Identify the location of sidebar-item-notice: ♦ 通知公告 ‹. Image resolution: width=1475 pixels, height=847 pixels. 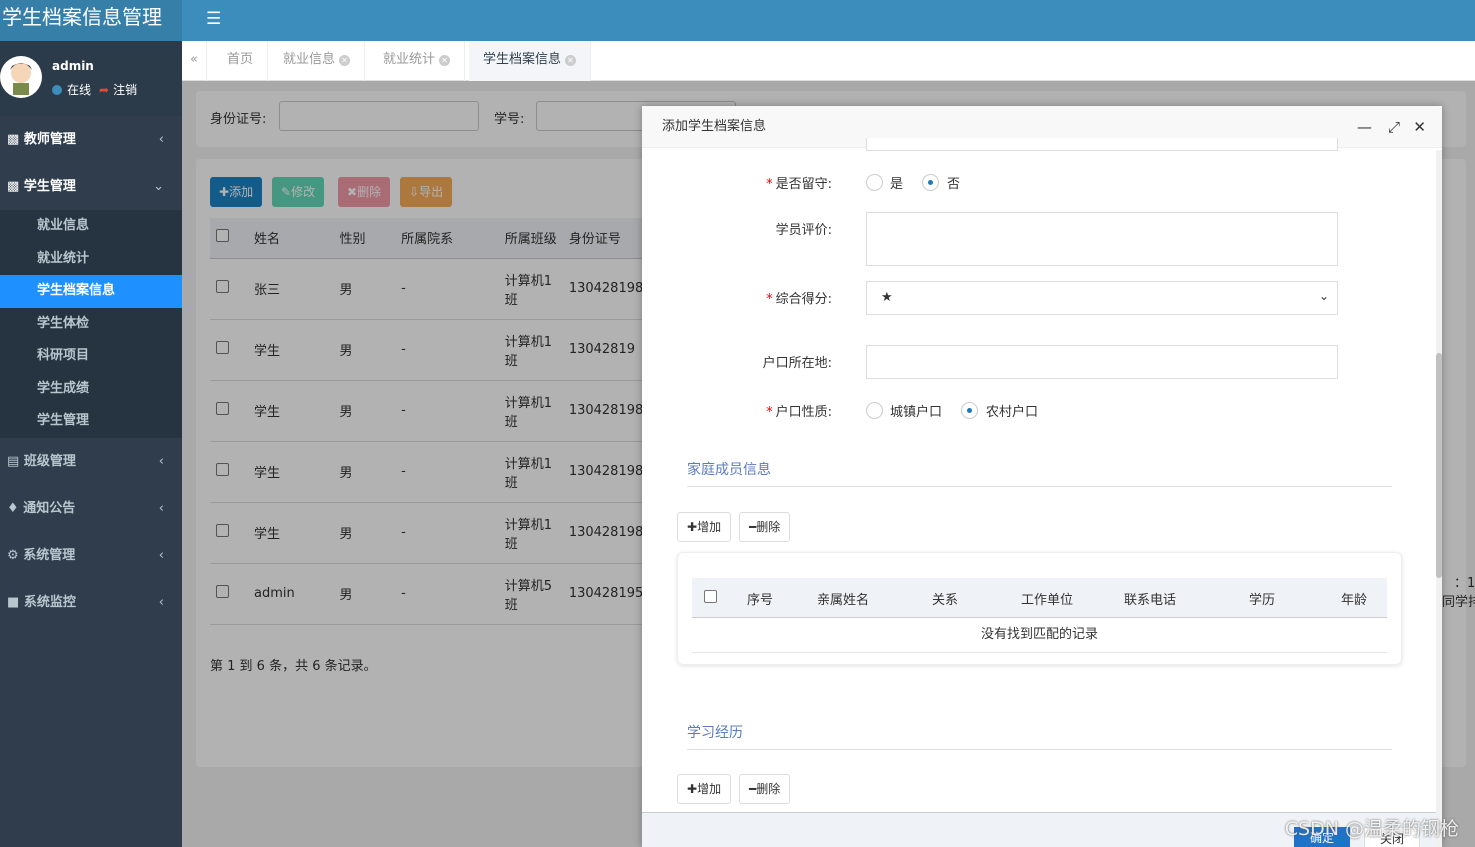
(91, 508).